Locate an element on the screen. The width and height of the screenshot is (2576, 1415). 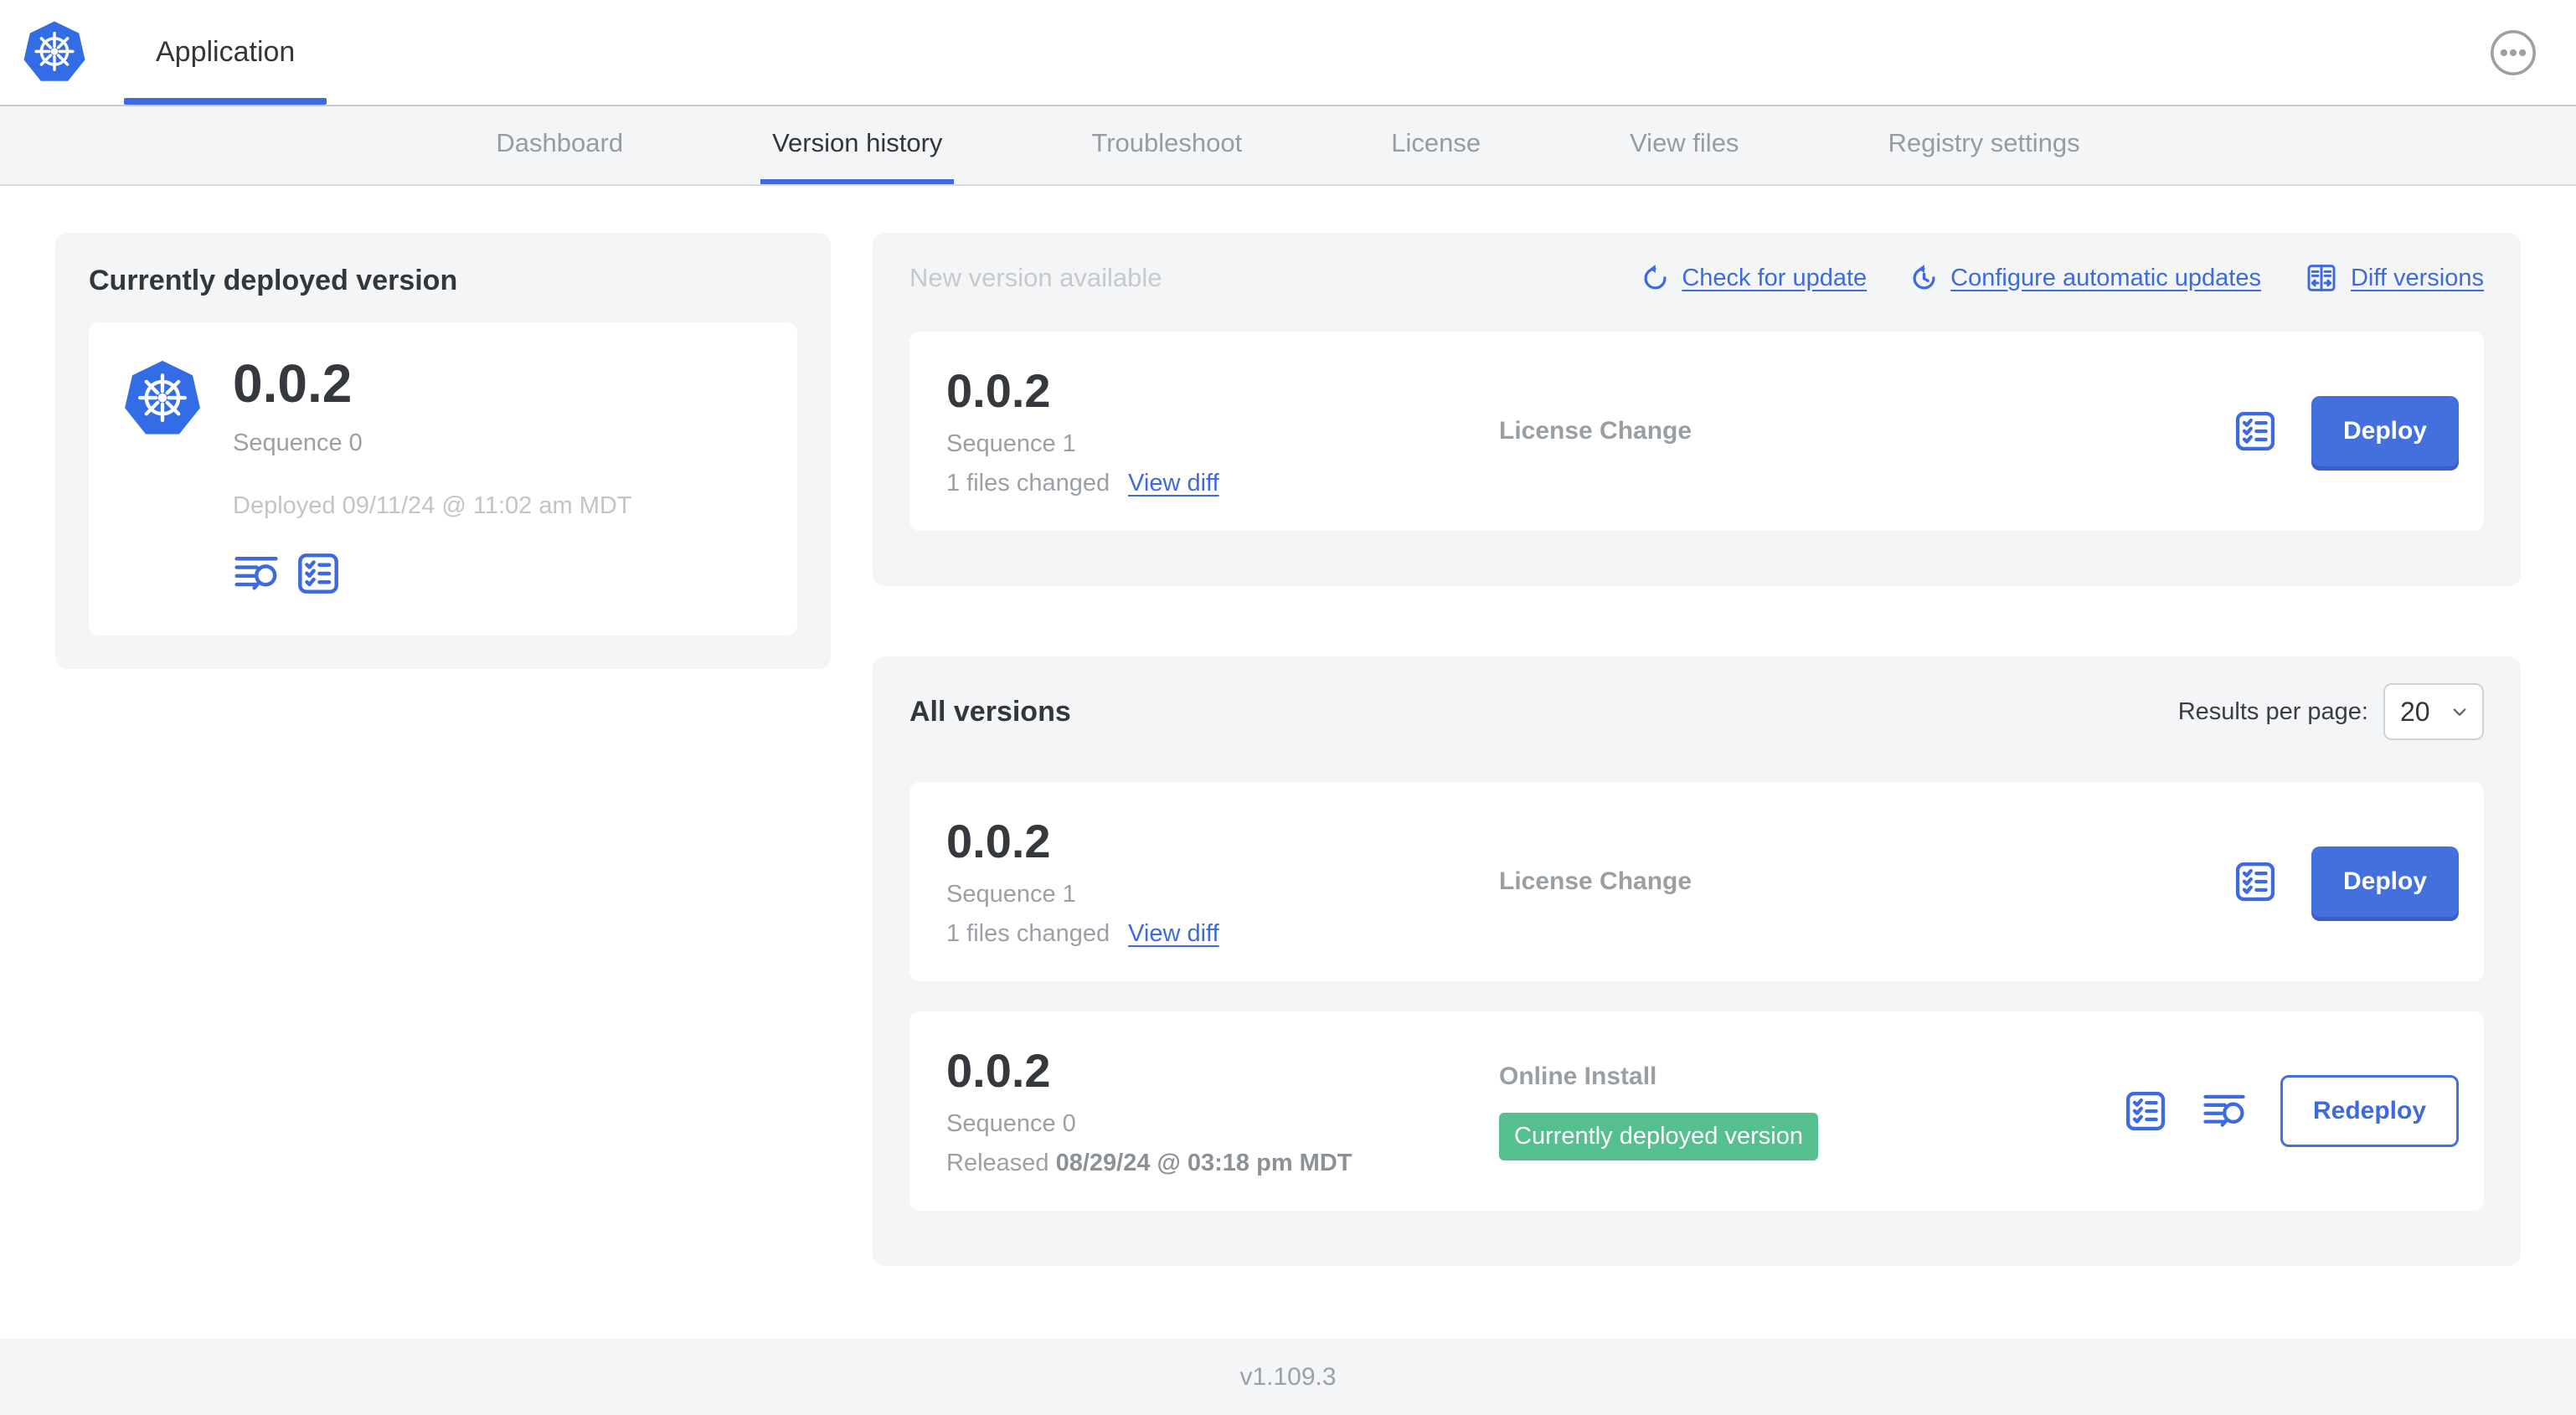
version-sequence: Sequence 0 is located at coordinates (1011, 1123).